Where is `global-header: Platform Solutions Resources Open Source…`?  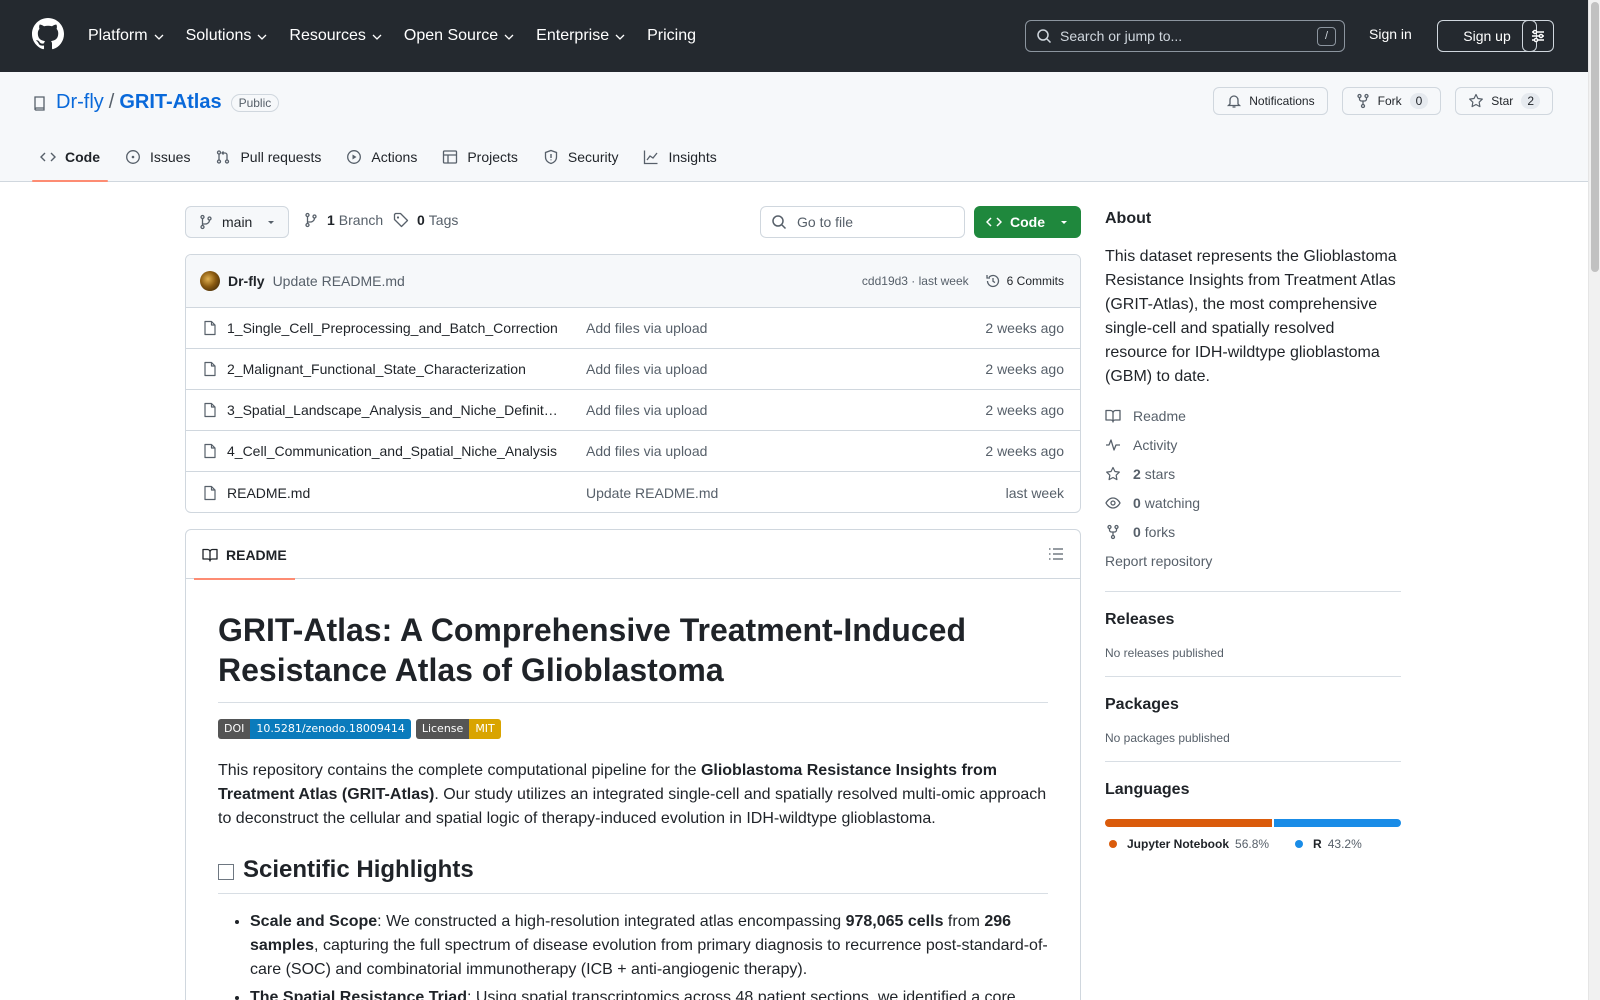 global-header: Platform Solutions Resources Open Source… is located at coordinates (800, 36).